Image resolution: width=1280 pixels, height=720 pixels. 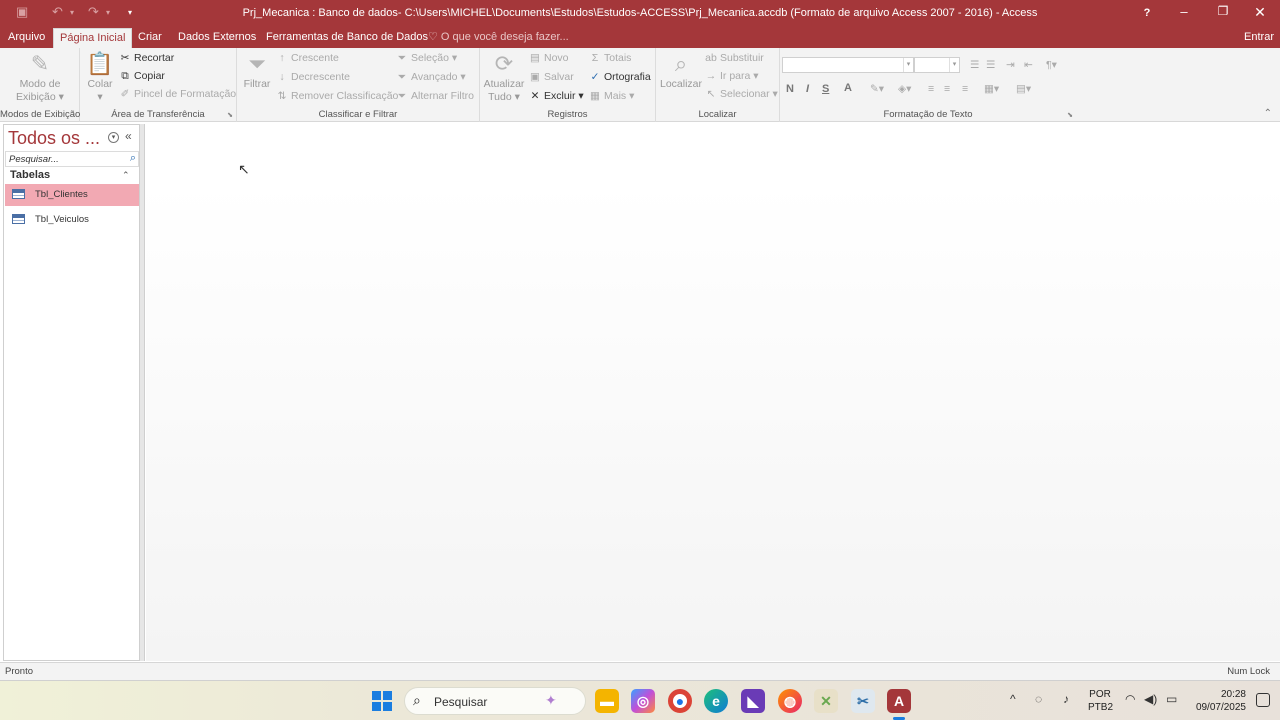 What do you see at coordinates (1101, 707) in the screenshot?
I see `language-line-2: PTB2` at bounding box center [1101, 707].